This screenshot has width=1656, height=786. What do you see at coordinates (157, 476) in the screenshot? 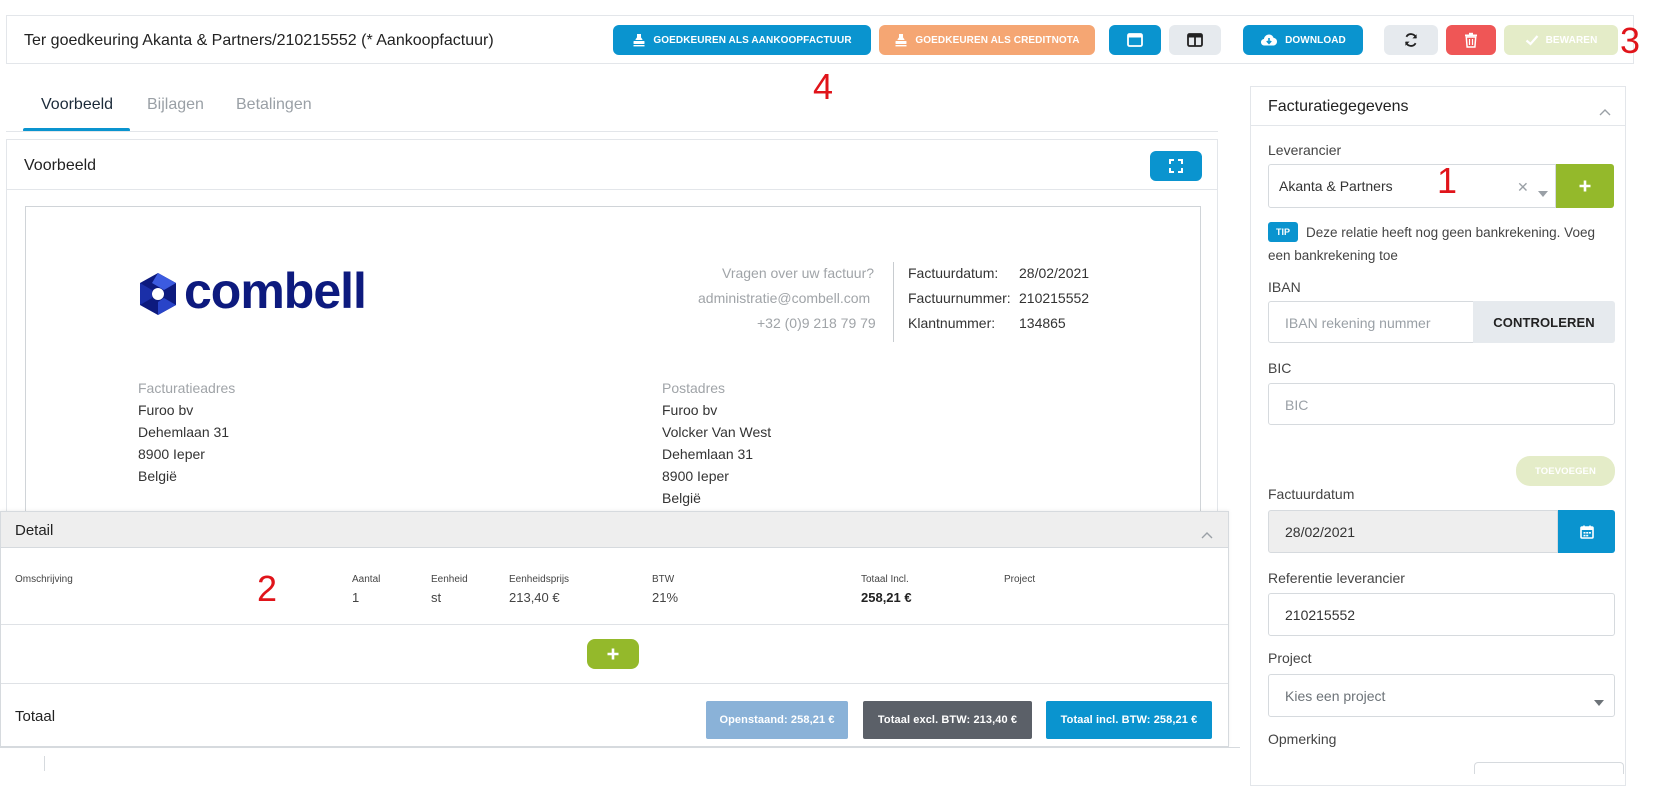
I see `billing-line: België` at bounding box center [157, 476].